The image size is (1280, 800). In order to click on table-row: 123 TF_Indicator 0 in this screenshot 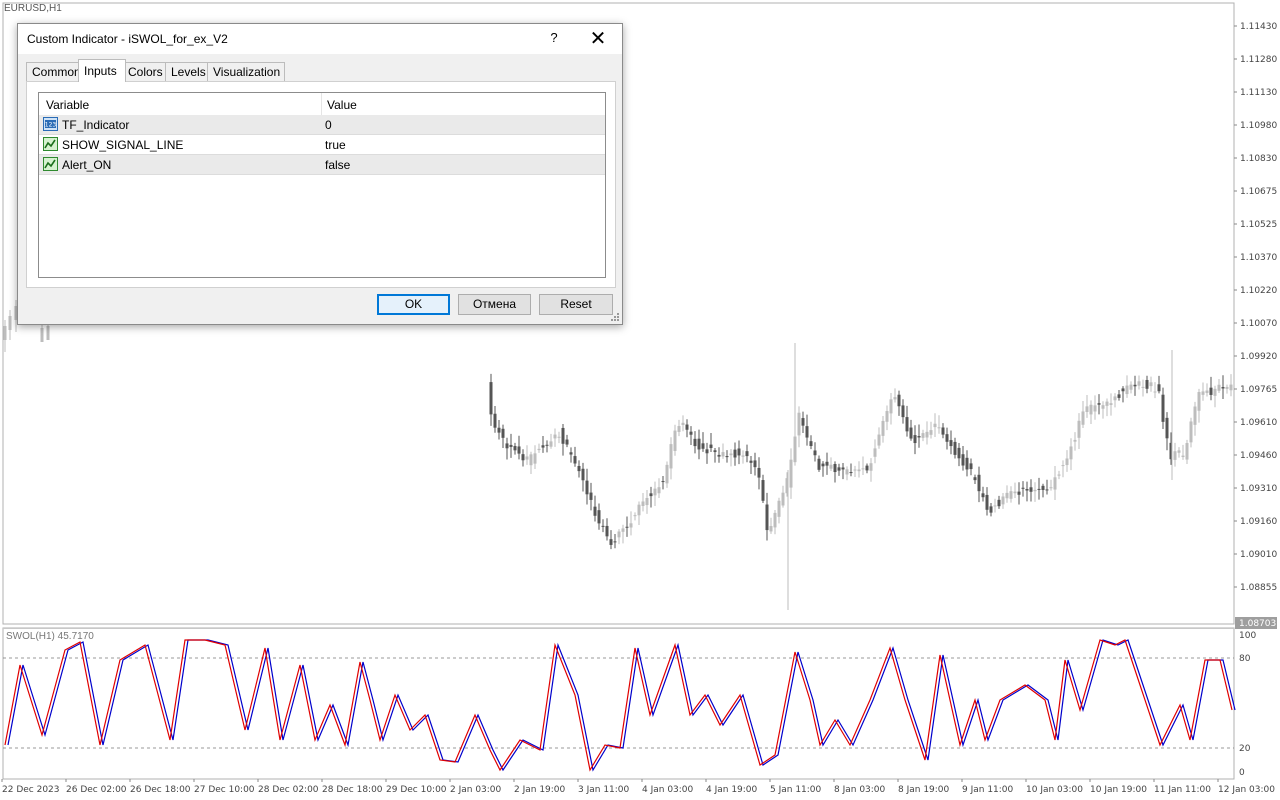, I will do `click(322, 125)`.